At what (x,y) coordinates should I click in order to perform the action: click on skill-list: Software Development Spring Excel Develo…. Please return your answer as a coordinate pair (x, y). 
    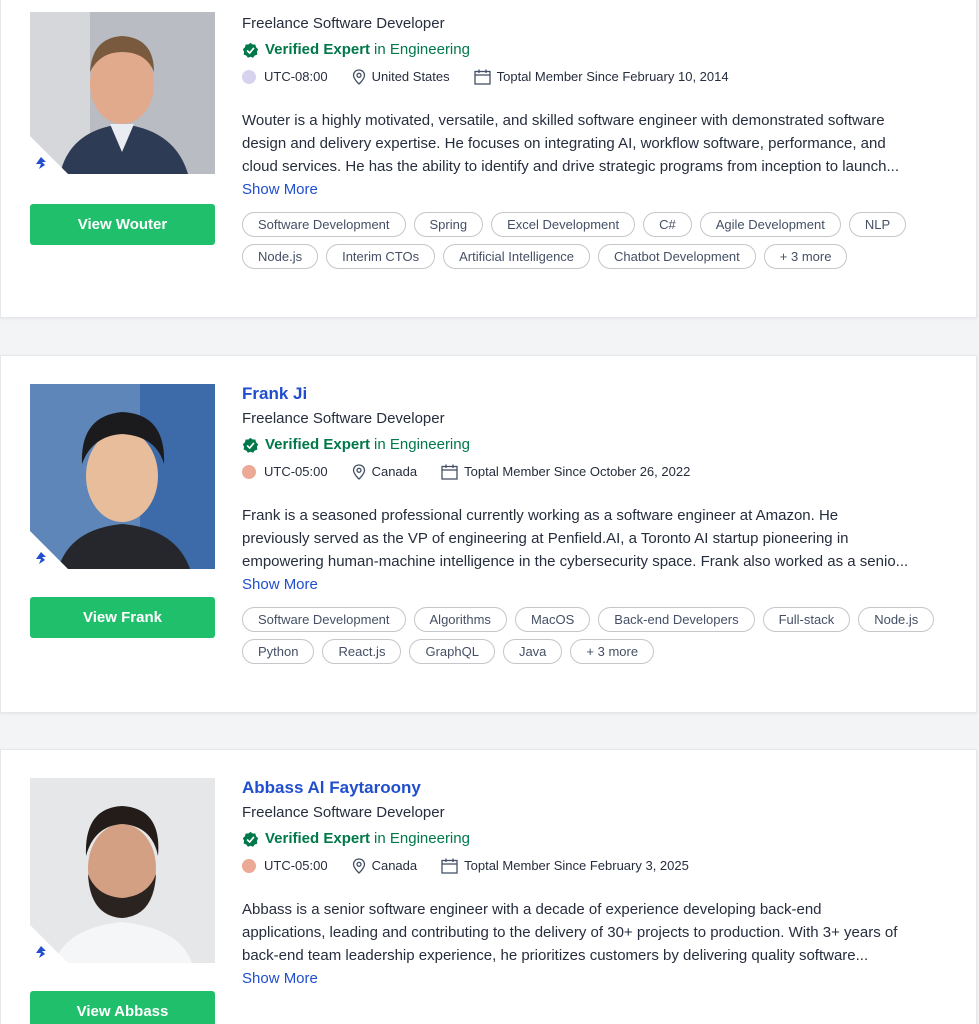
    Looking at the image, I should click on (602, 244).